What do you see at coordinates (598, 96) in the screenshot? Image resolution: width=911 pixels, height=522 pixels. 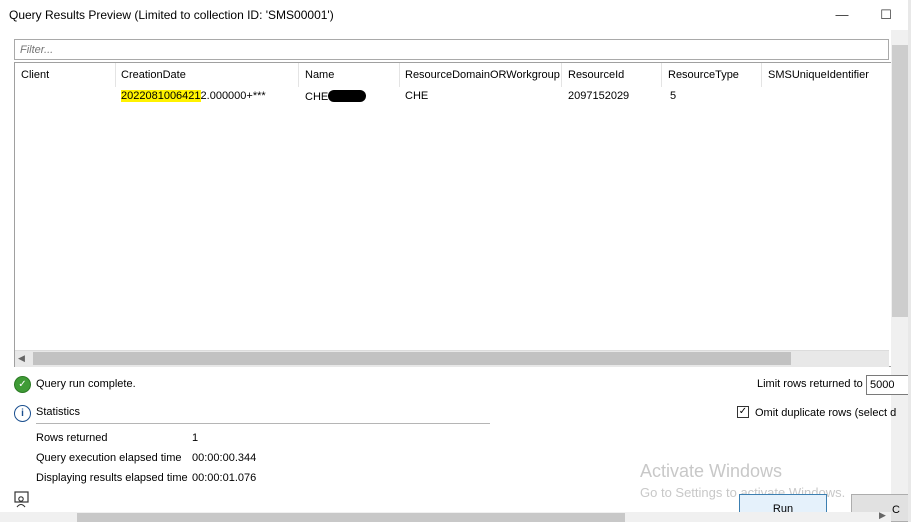 I see `cell-resourceid: 2097152029` at bounding box center [598, 96].